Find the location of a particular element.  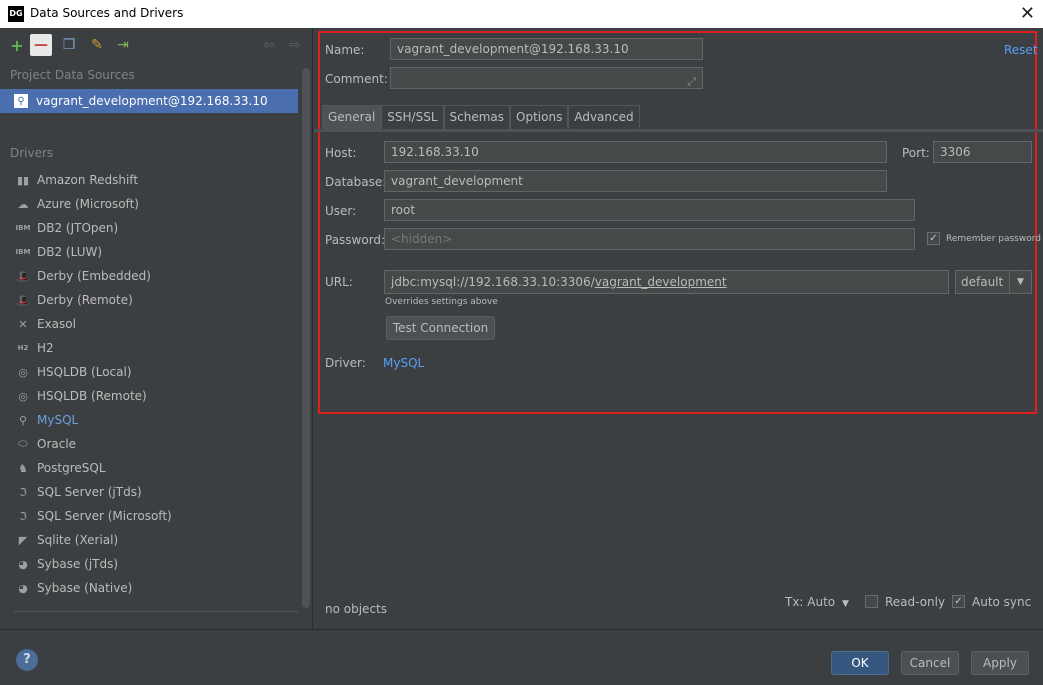

driver-item: 🎩 Derby (Embedded) is located at coordinates (149, 276).